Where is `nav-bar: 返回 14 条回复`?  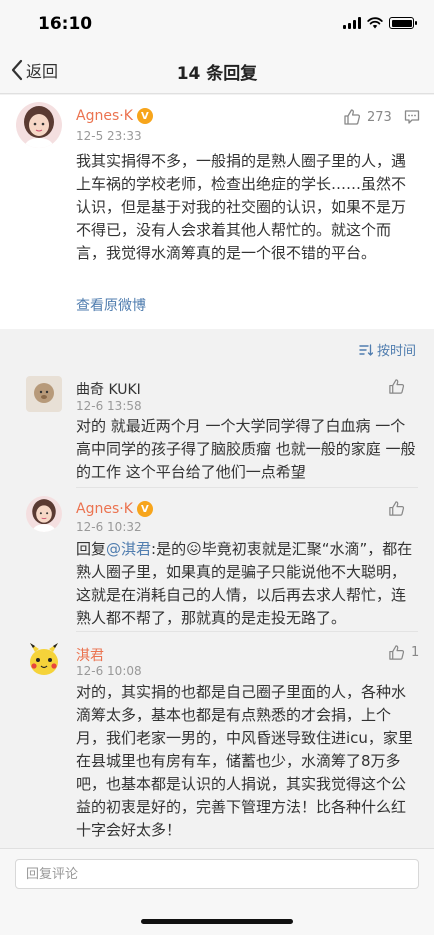 nav-bar: 返回 14 条回复 is located at coordinates (217, 70).